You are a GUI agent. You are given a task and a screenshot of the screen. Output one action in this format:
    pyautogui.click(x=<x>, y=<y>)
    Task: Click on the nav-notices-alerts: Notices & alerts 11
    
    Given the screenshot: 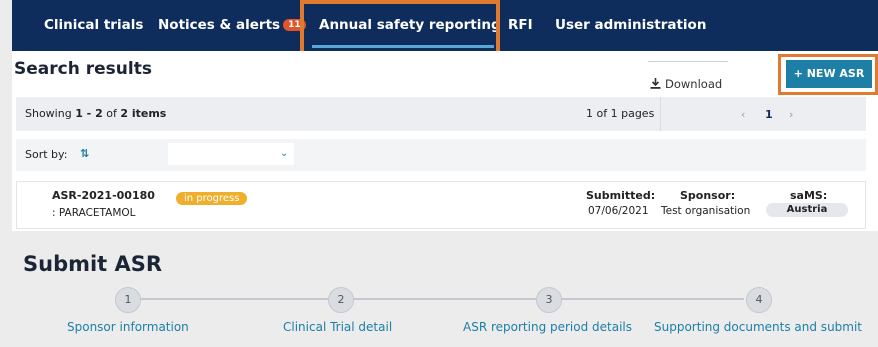 What is the action you would take?
    pyautogui.click(x=232, y=25)
    